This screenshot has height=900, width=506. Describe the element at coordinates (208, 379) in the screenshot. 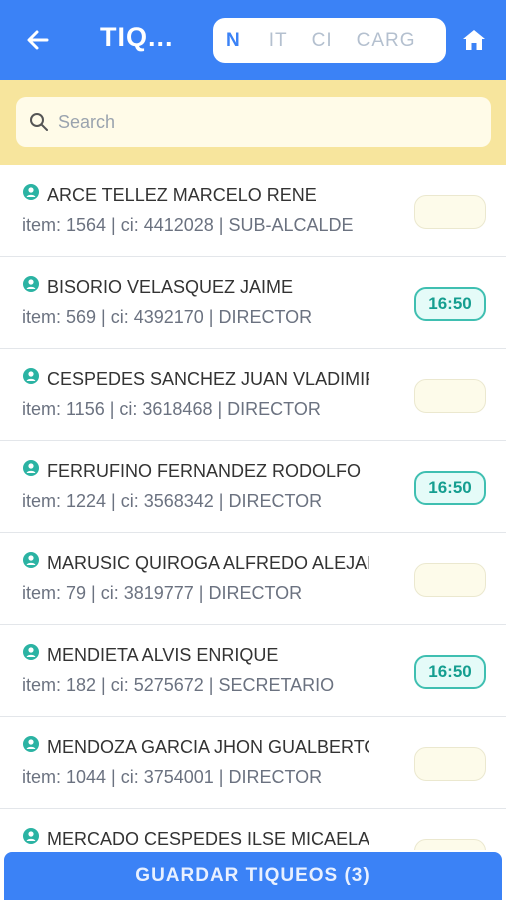

I see `person-name: CESPEDES SANCHEZ JUAN VLADIMIR` at that location.